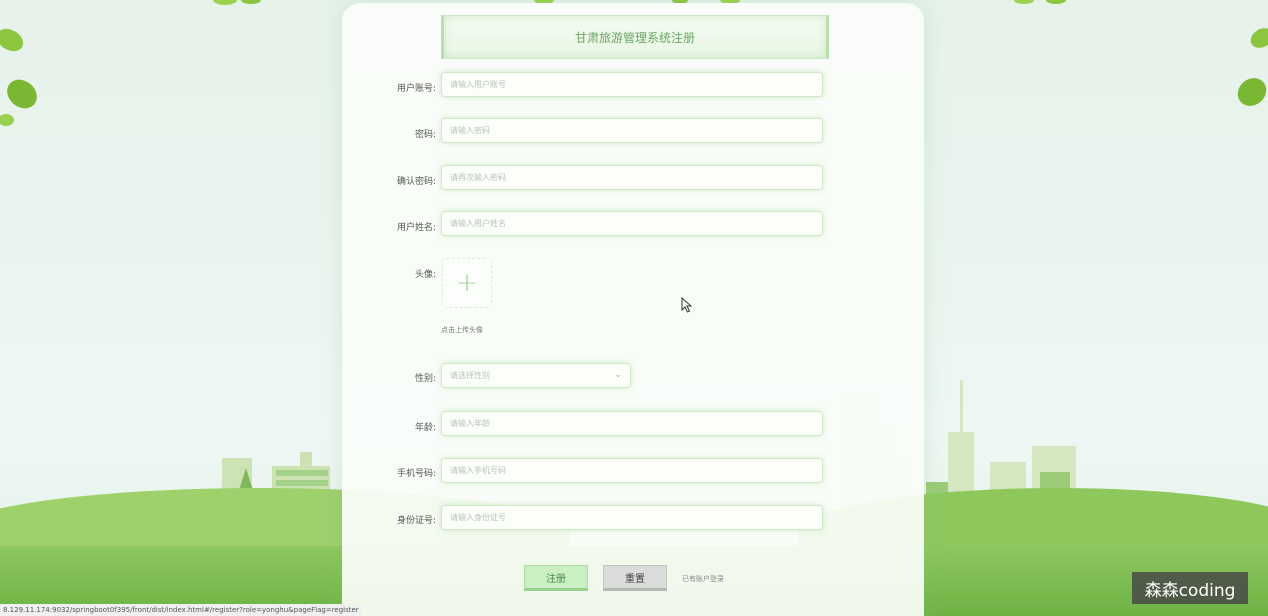  Describe the element at coordinates (416, 521) in the screenshot. I see `id-number-label: 身份证号:` at that location.